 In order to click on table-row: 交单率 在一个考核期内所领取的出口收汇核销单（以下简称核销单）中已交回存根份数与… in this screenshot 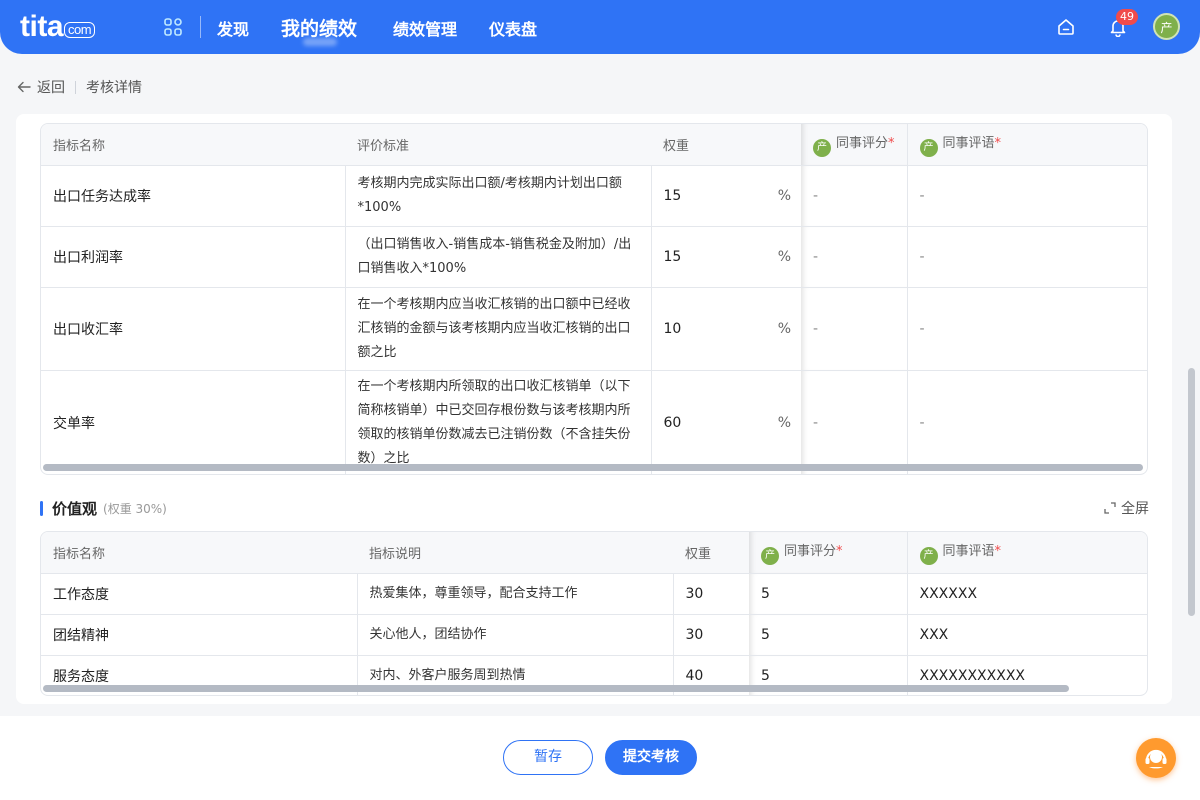, I will do `click(594, 422)`.